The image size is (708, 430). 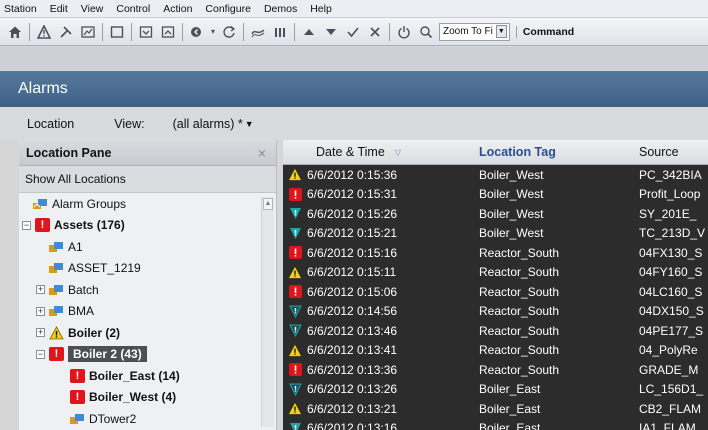 What do you see at coordinates (147, 333) in the screenshot?
I see `tree-item-boiler: + Boiler (2)` at bounding box center [147, 333].